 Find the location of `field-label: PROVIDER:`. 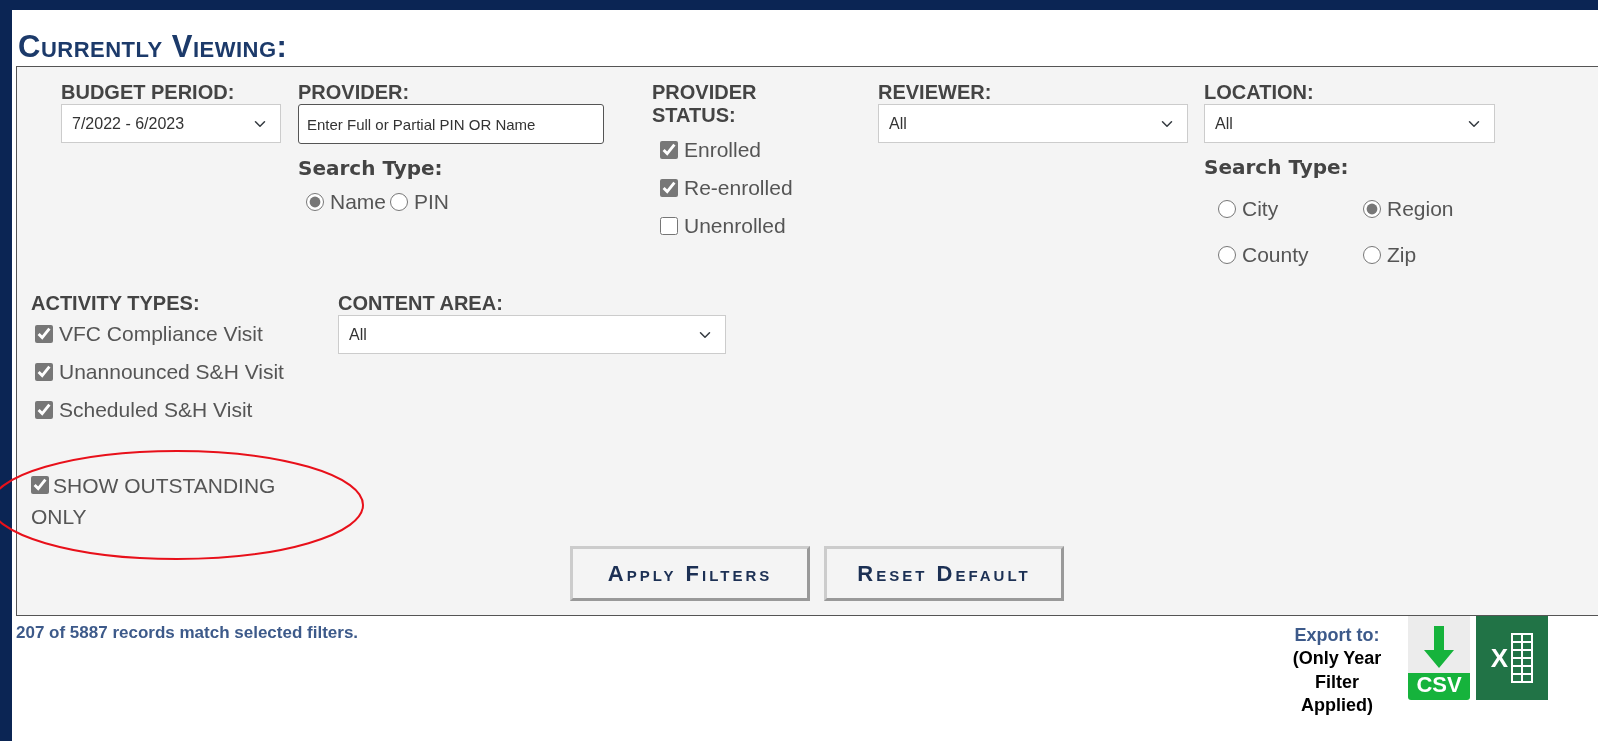

field-label: PROVIDER: is located at coordinates (354, 93).